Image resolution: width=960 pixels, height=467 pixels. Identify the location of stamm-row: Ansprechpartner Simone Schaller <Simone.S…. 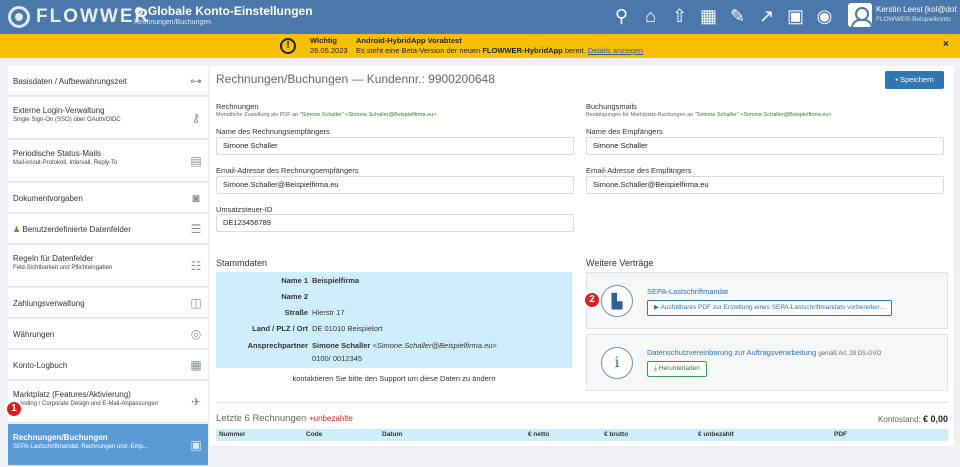
(394, 346).